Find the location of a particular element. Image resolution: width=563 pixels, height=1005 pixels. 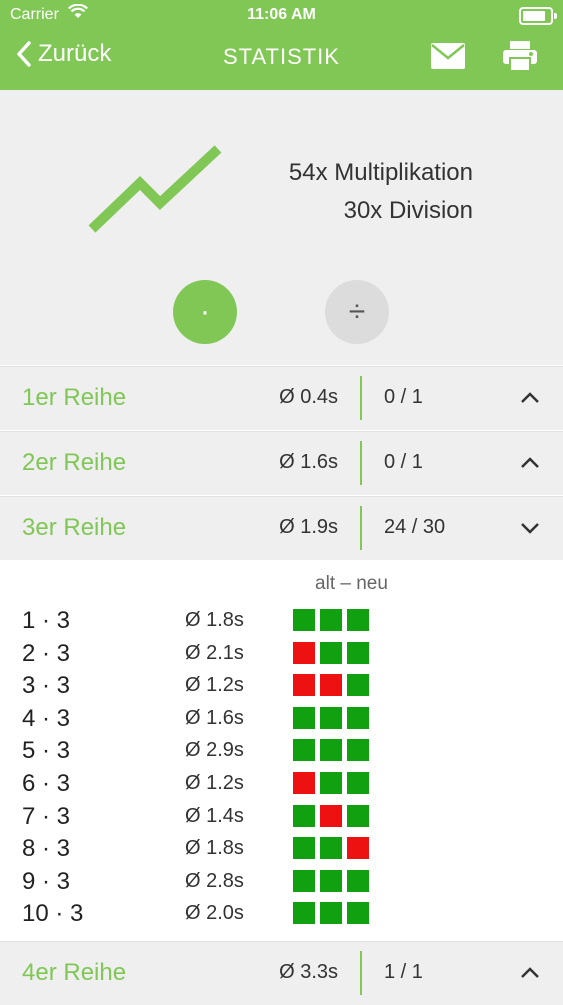

status-bar: Carrier 11:06 AM is located at coordinates (281, 15).